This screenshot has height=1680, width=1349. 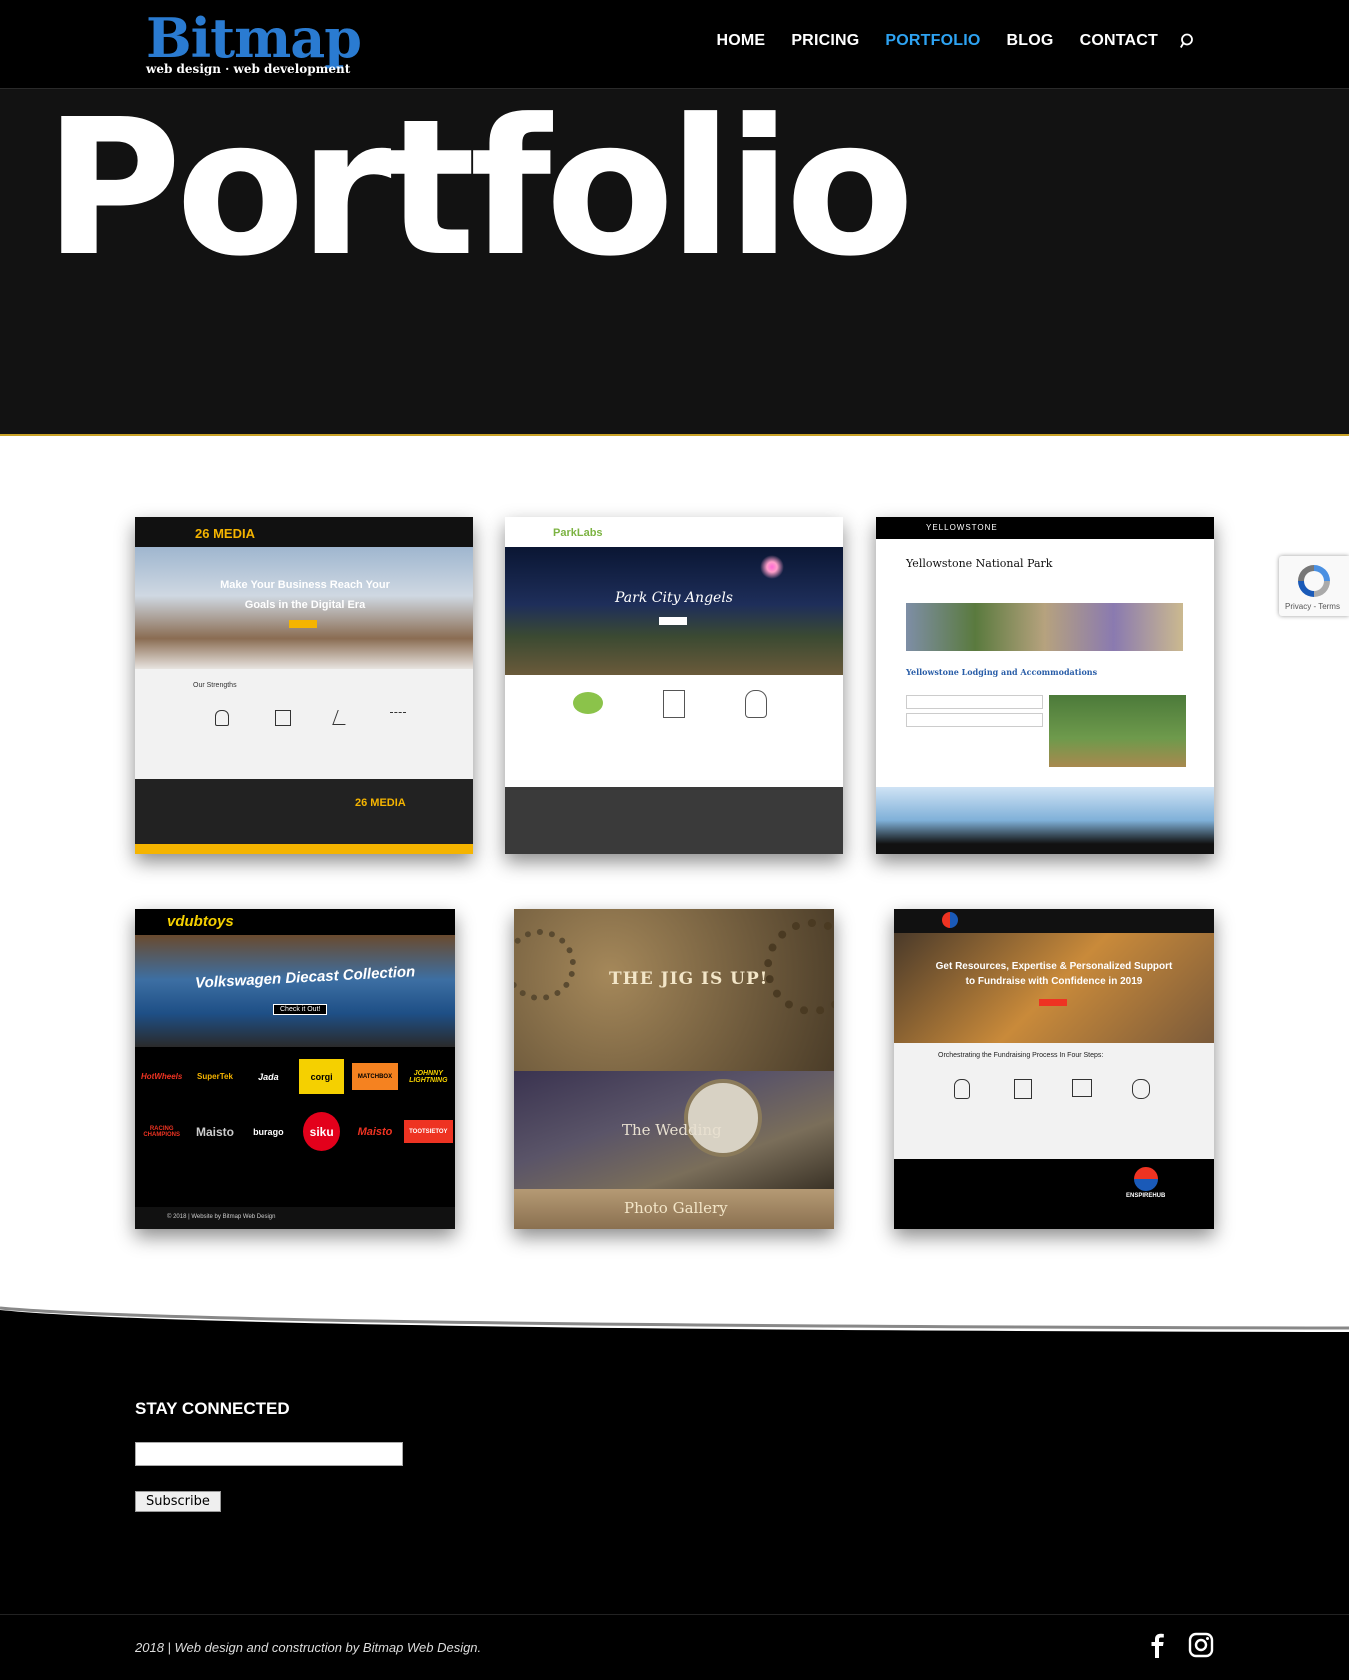 I want to click on thumb-steps, so click(x=1054, y=1101).